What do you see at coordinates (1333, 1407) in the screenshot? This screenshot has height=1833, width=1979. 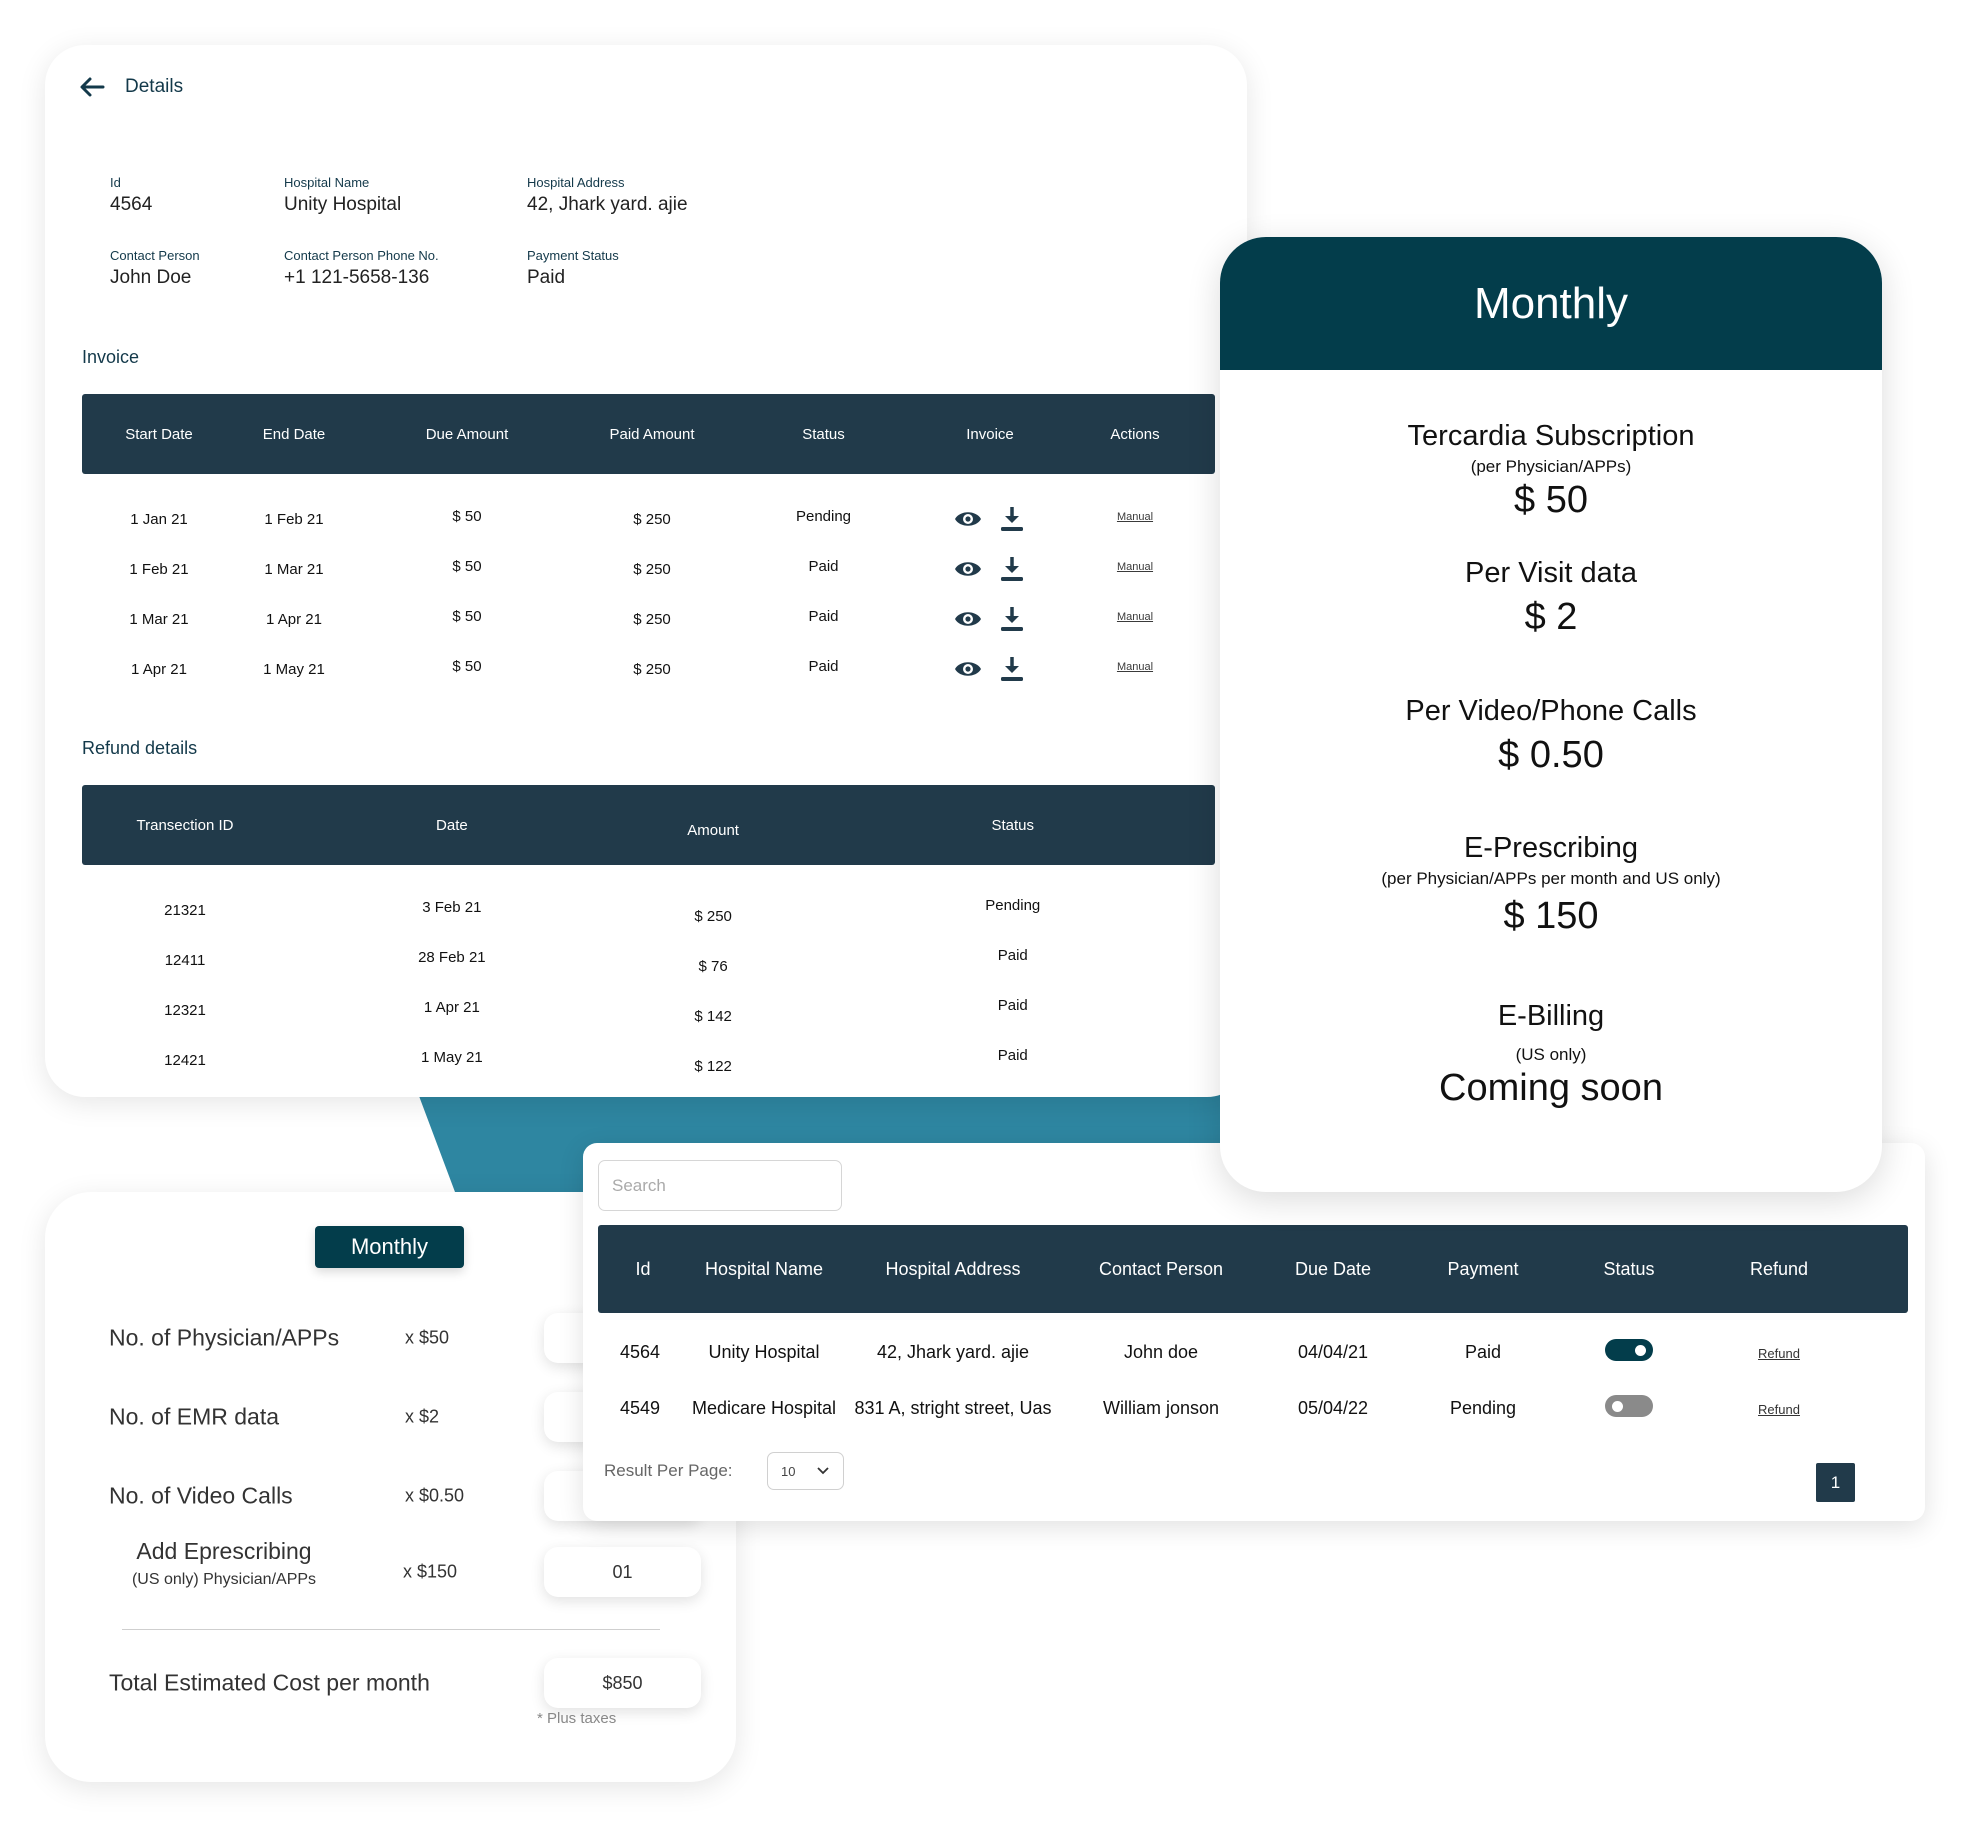 I see `cell-due-date: 05/04/22` at bounding box center [1333, 1407].